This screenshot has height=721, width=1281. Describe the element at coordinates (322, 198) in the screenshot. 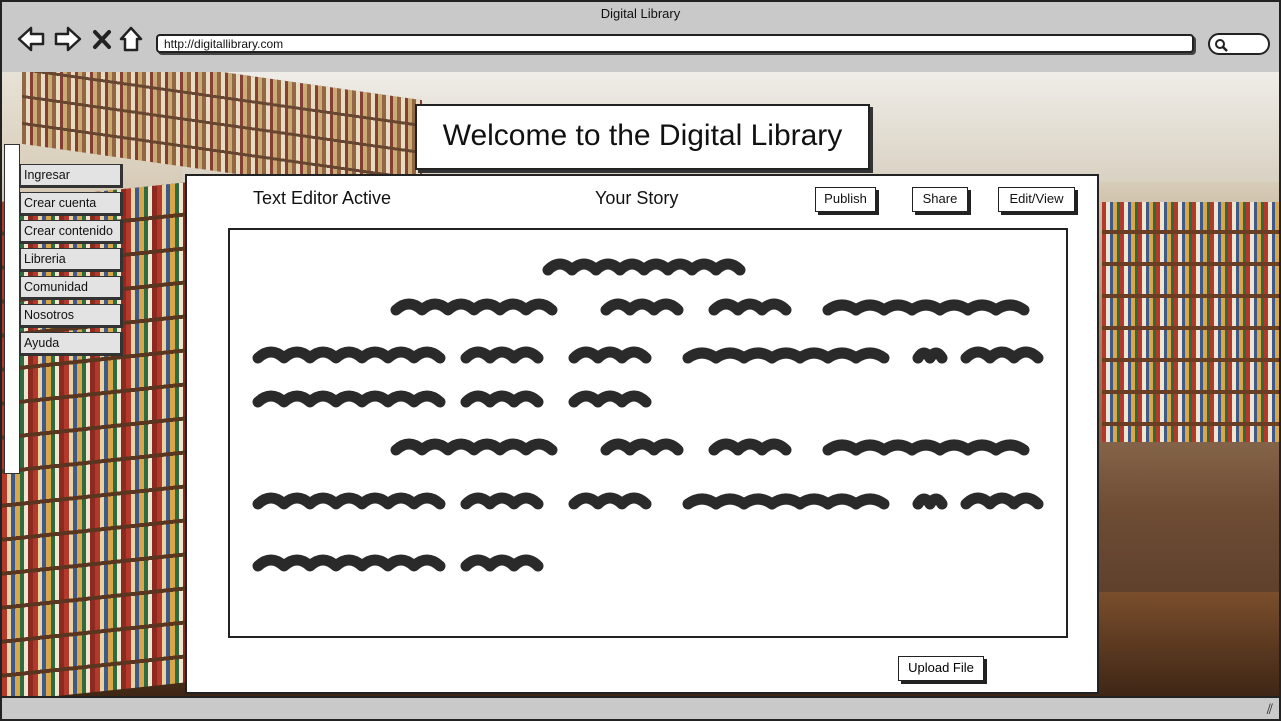

I see `editor-status: Text Editor Active` at that location.